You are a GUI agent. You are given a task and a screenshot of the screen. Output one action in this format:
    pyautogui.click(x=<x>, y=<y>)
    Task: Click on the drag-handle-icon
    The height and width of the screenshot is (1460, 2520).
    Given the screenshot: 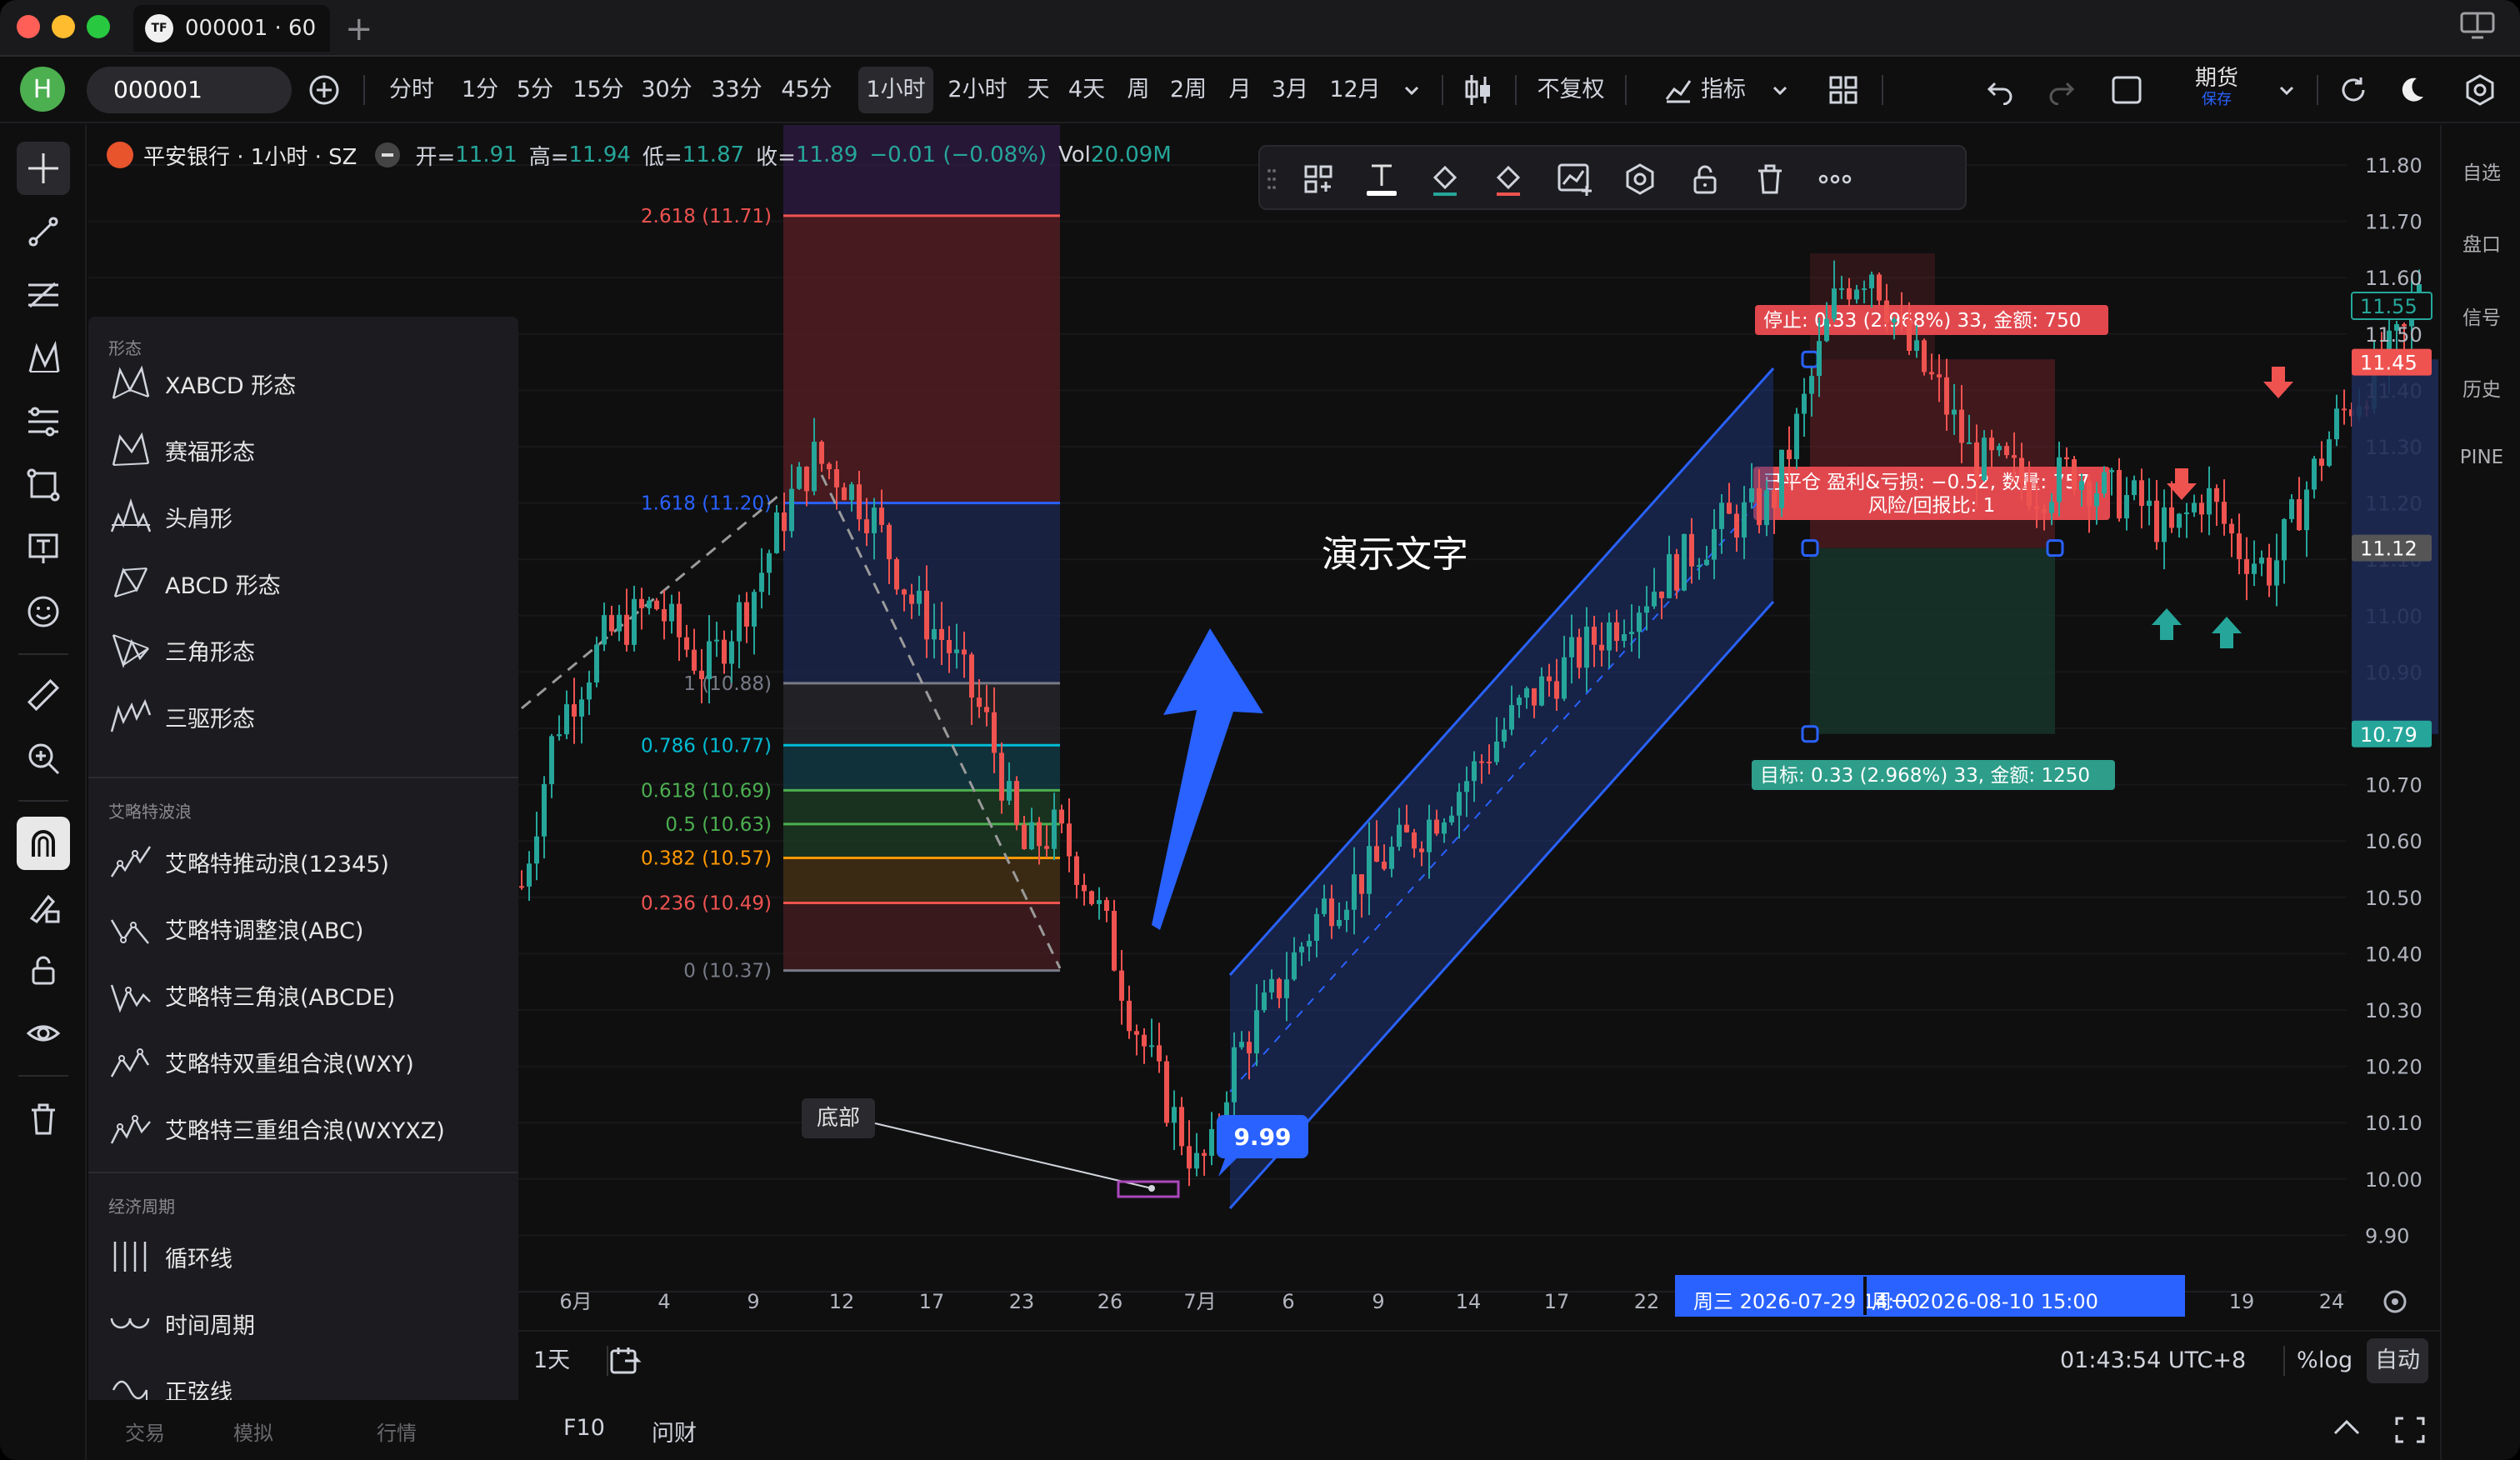 What is the action you would take?
    pyautogui.click(x=1271, y=179)
    